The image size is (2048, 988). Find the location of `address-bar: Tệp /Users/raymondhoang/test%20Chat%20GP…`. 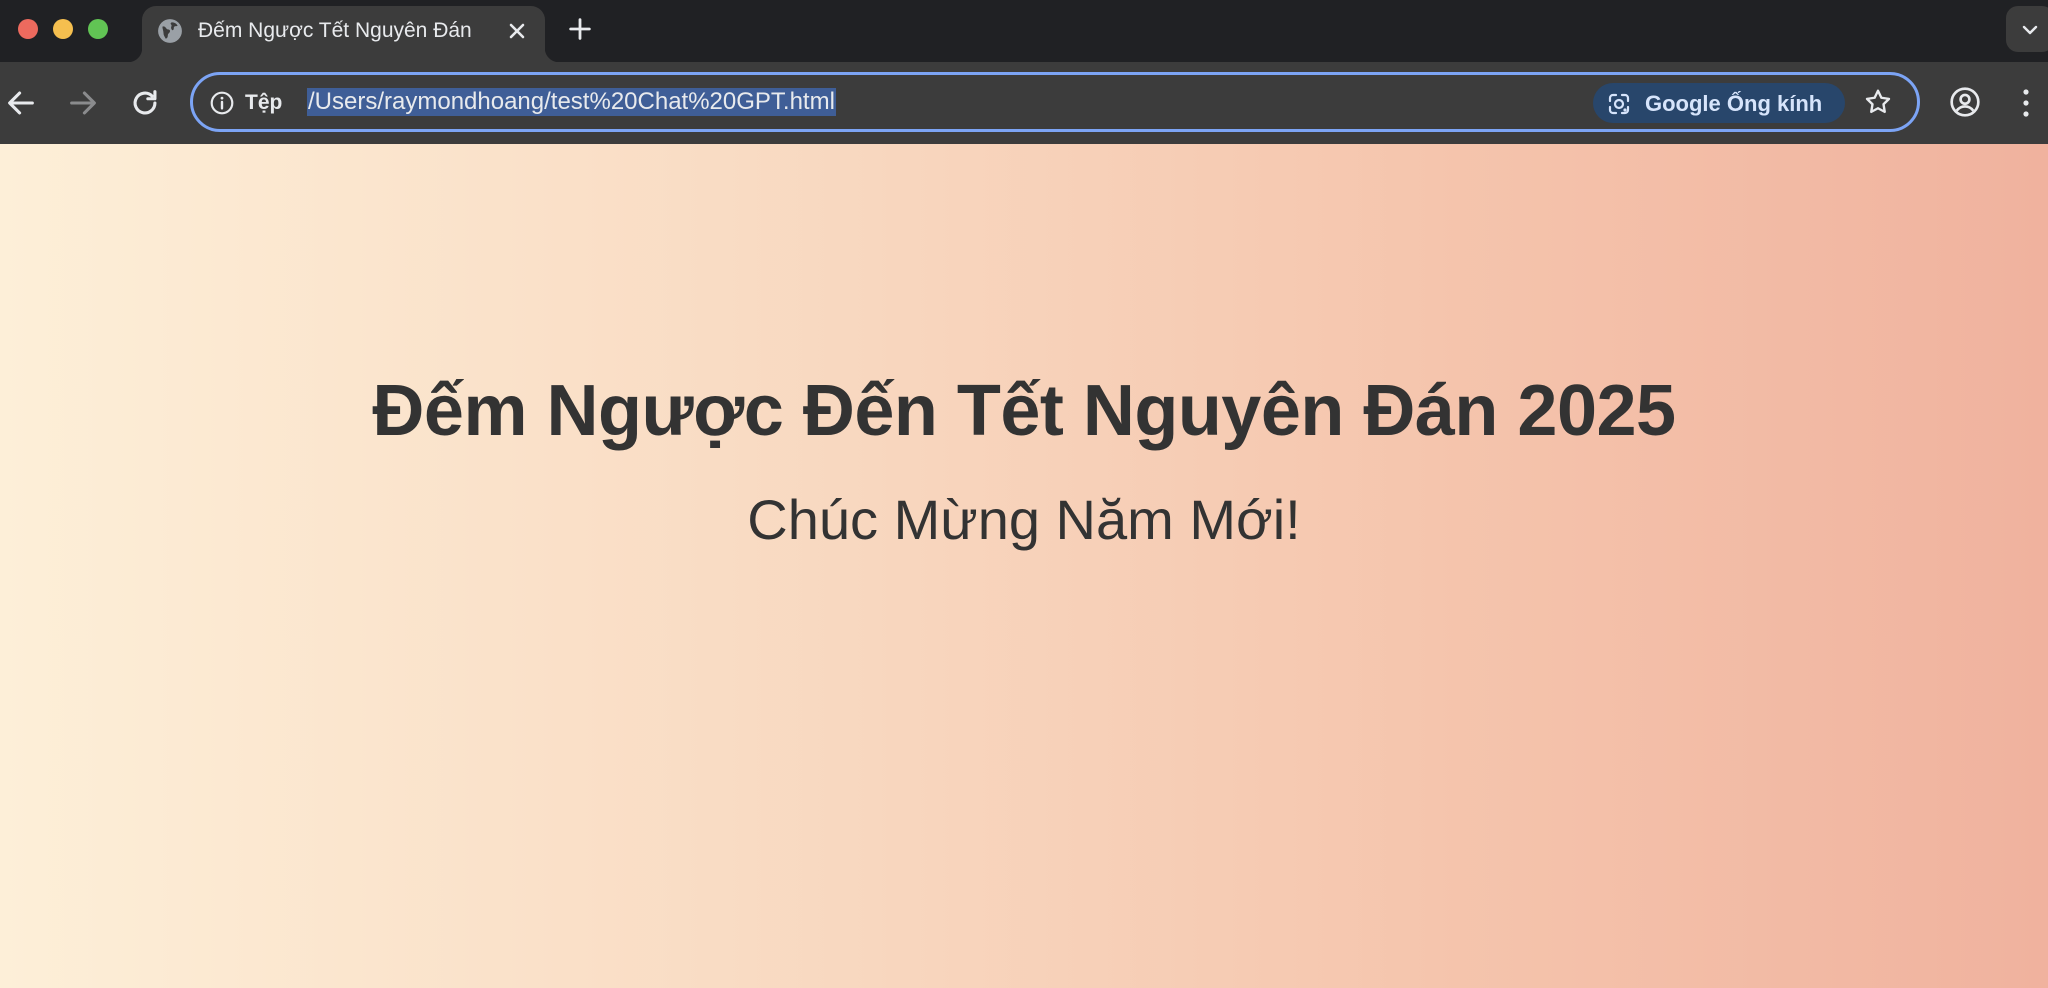

address-bar: Tệp /Users/raymondhoang/test%20Chat%20GP… is located at coordinates (1055, 102).